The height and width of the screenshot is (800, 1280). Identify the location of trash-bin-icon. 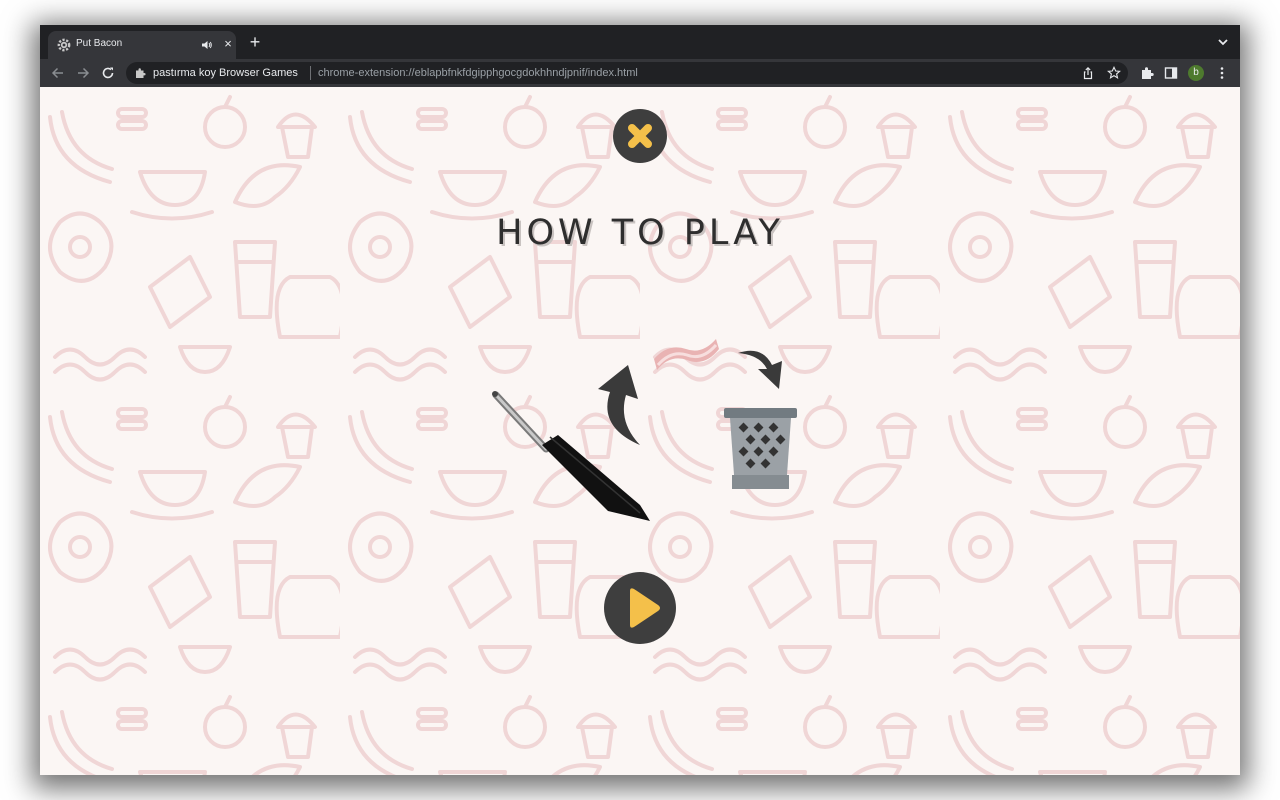
(760, 448).